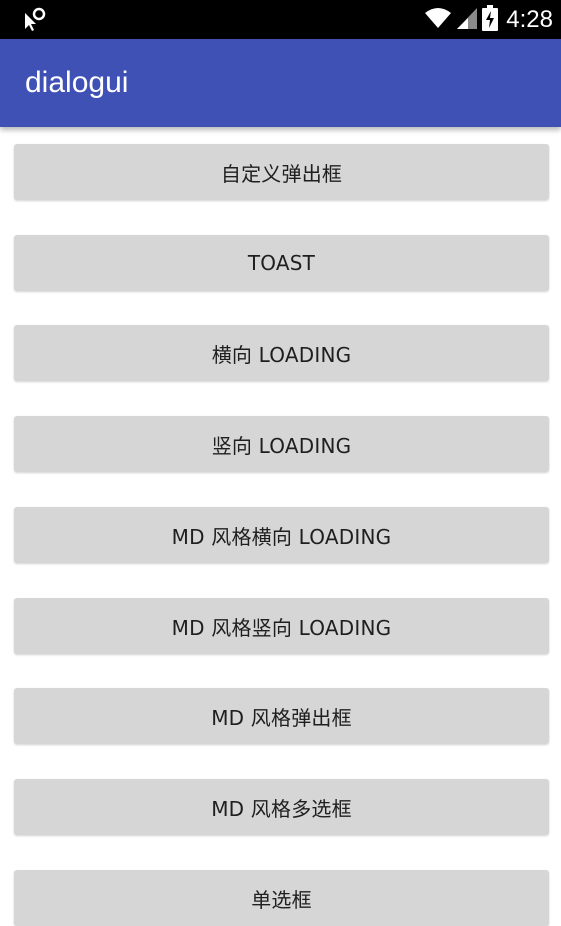 This screenshot has width=561, height=926. What do you see at coordinates (281, 898) in the screenshot?
I see `single-select-button: 单选框` at bounding box center [281, 898].